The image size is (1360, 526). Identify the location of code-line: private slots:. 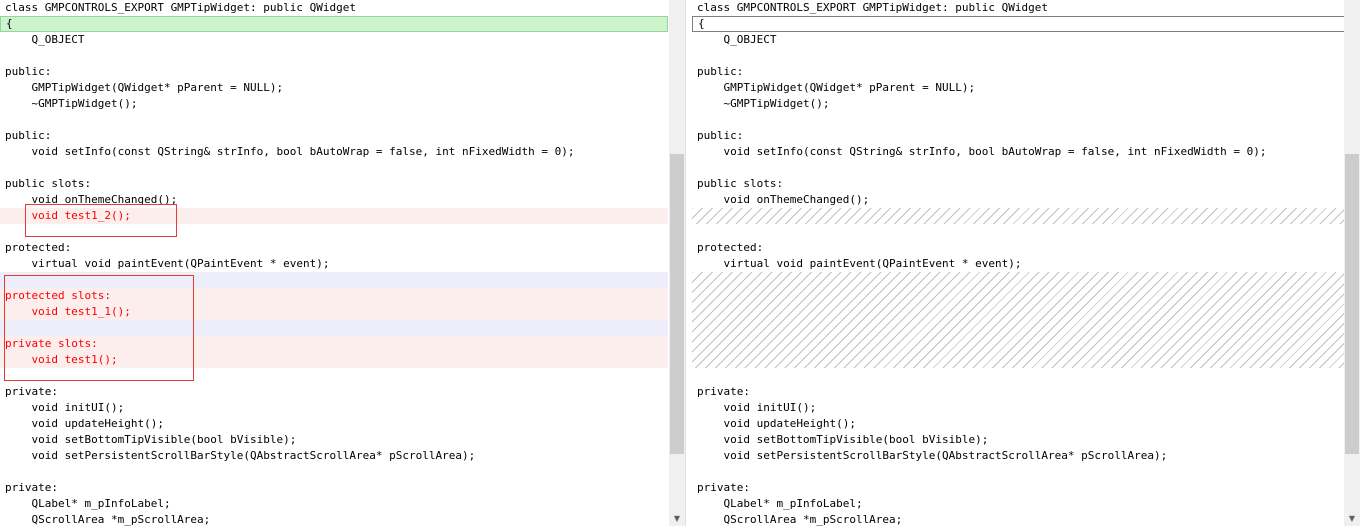
(334, 344).